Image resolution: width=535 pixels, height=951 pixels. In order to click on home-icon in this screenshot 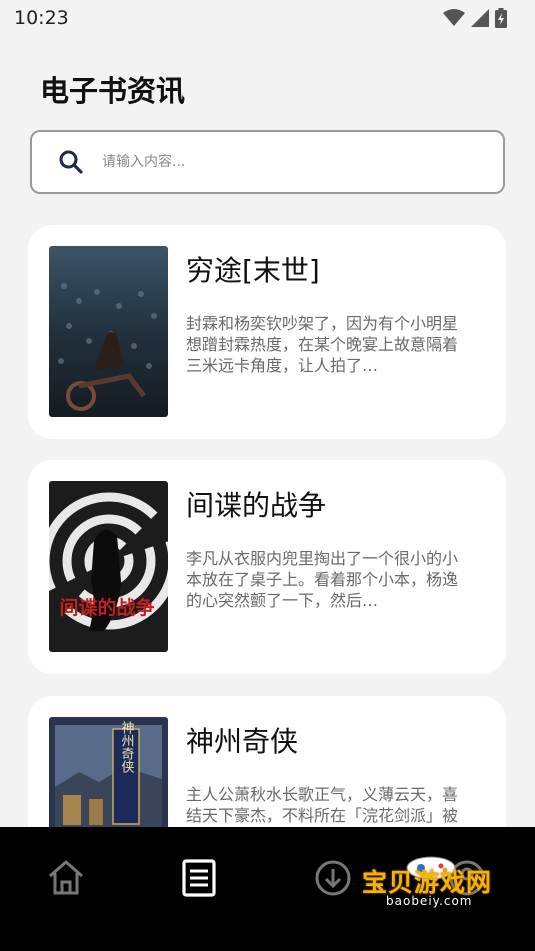, I will do `click(66, 877)`.